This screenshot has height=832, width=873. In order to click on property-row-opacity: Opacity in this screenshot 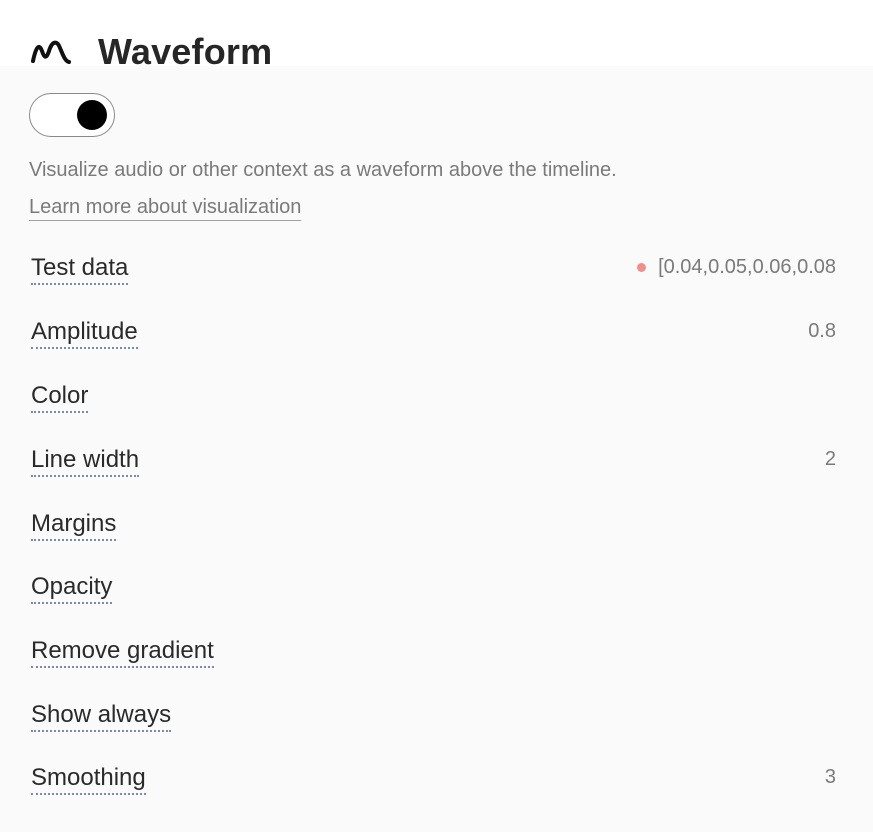, I will do `click(433, 589)`.